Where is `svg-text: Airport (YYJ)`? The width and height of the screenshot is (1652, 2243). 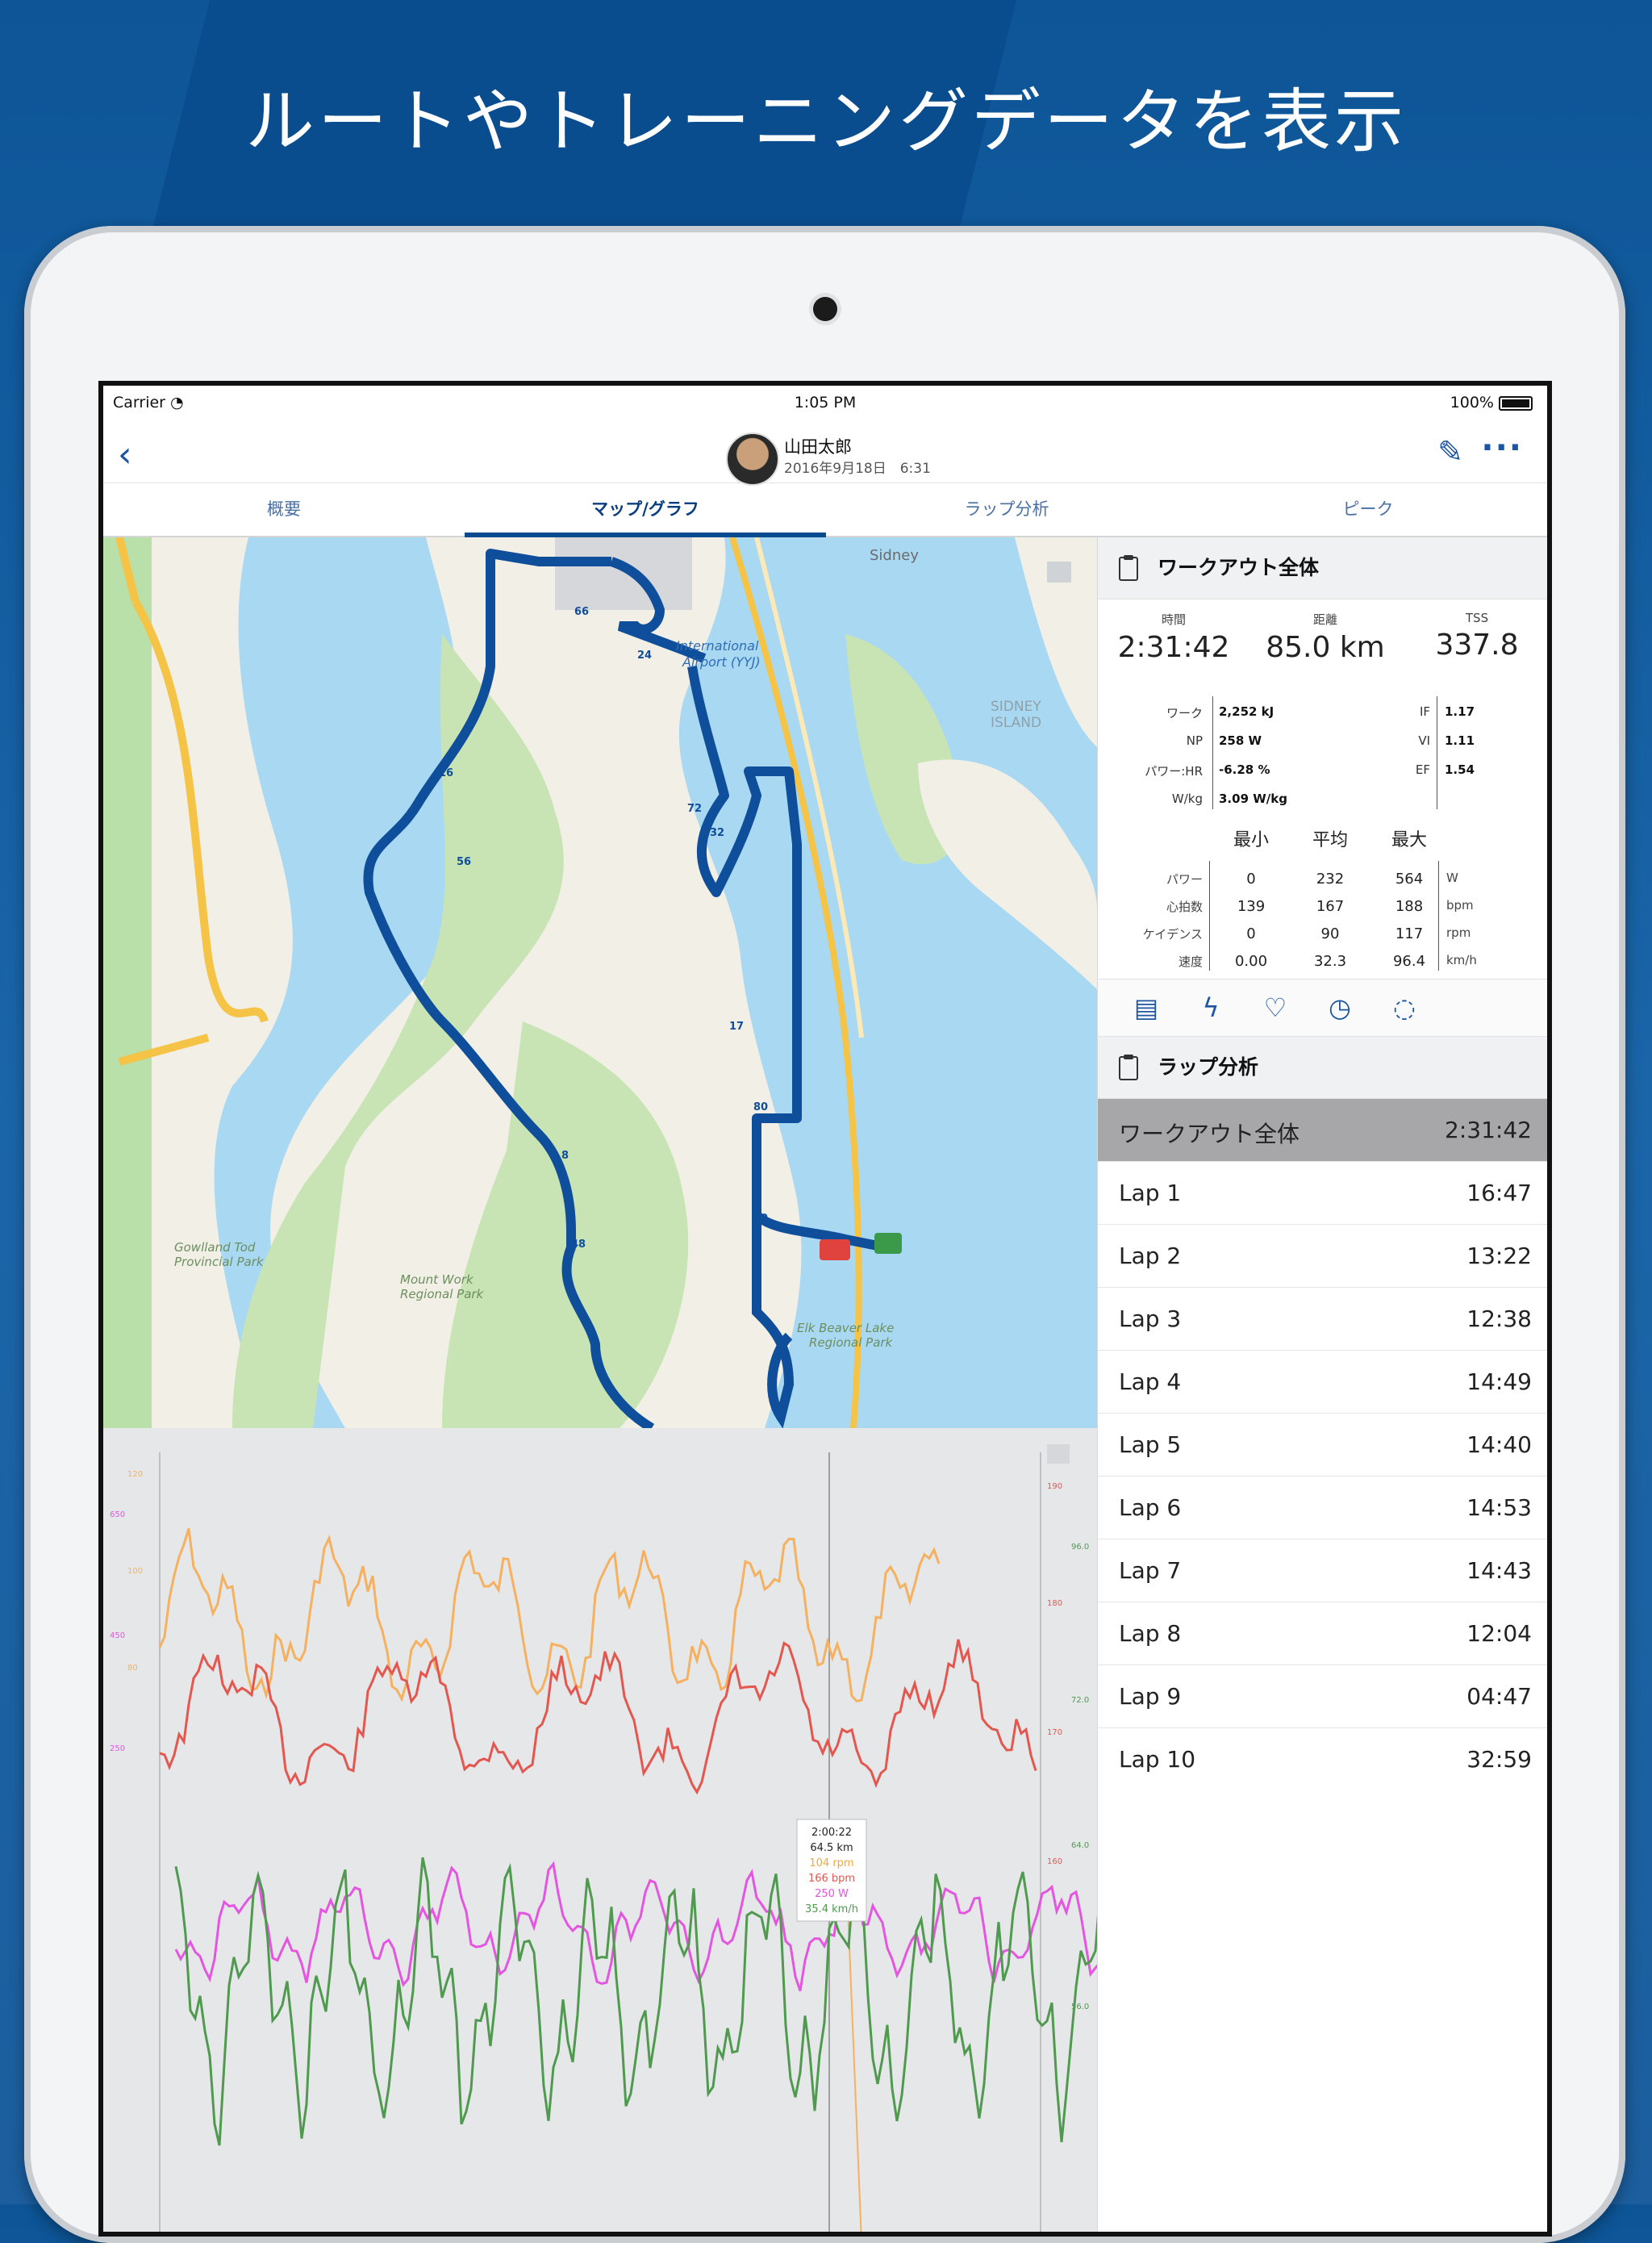 svg-text: Airport (YYJ) is located at coordinates (721, 662).